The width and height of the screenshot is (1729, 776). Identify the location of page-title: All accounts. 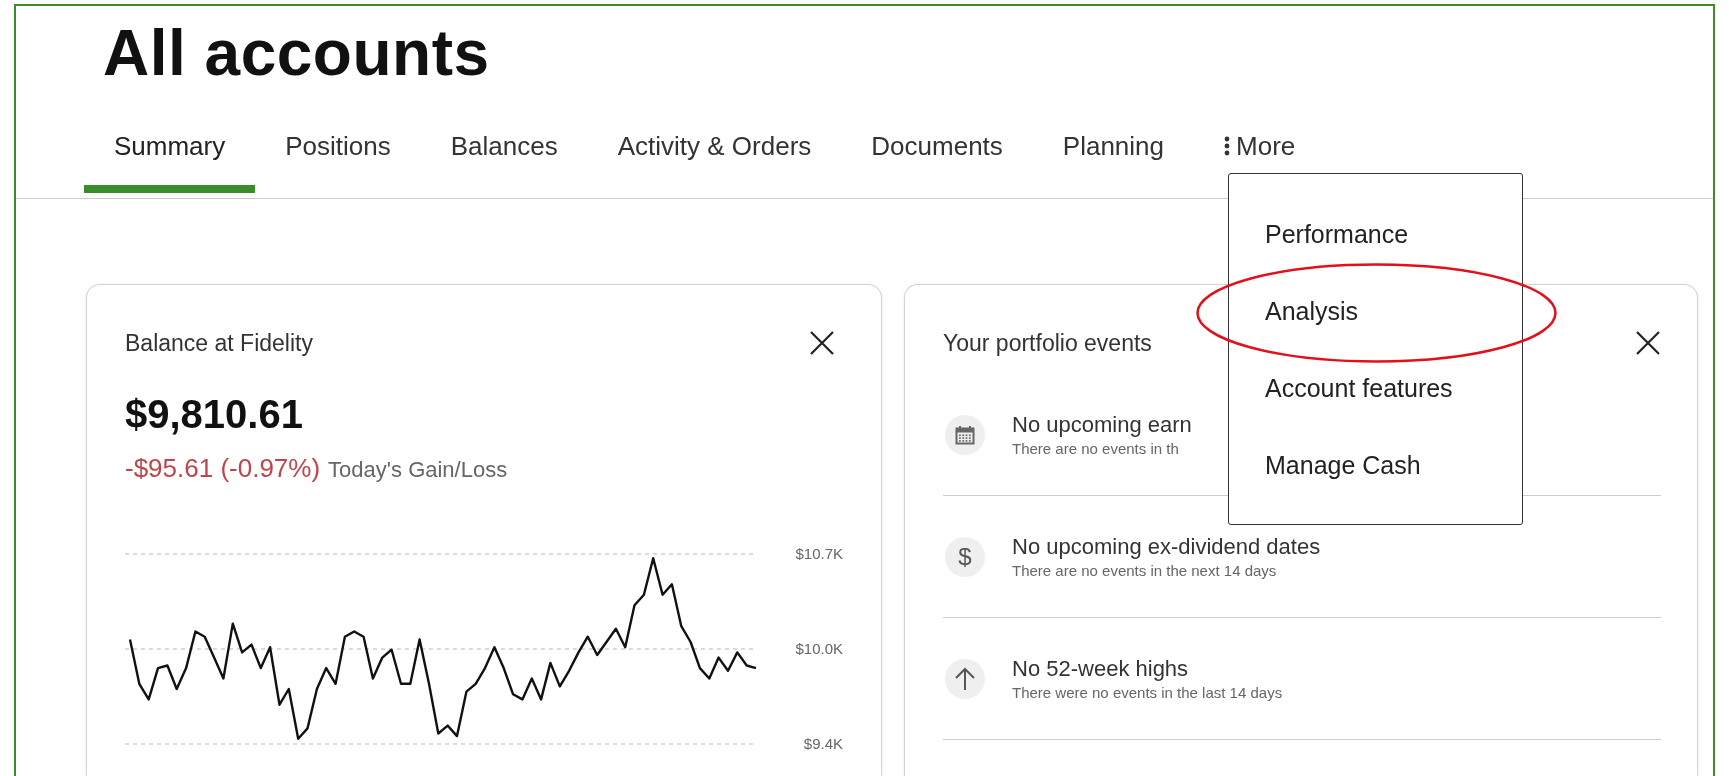
(297, 53).